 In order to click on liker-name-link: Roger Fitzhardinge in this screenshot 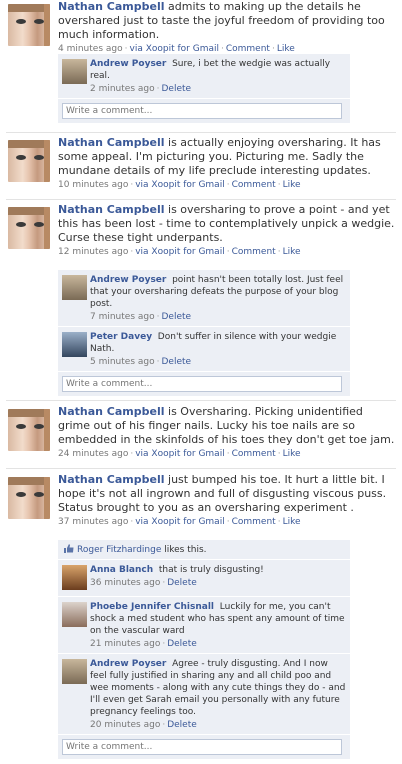, I will do `click(119, 550)`.